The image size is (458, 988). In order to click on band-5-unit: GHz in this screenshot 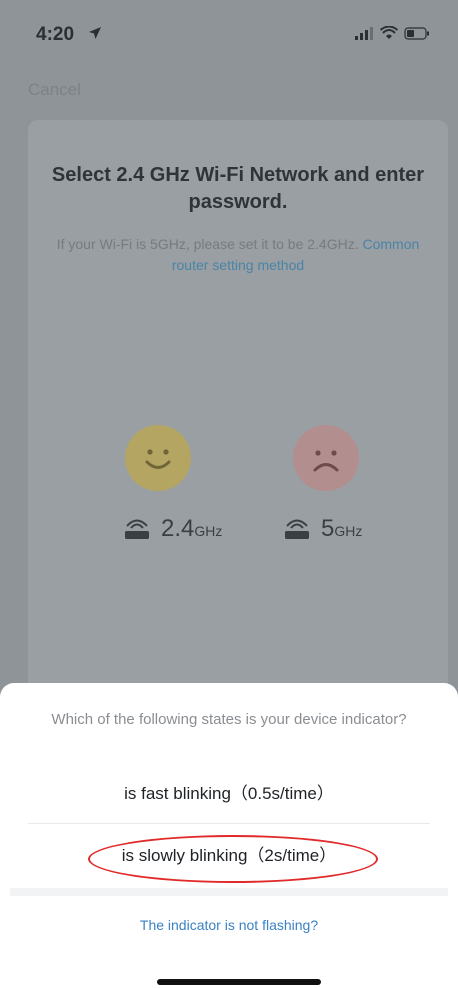, I will do `click(348, 531)`.